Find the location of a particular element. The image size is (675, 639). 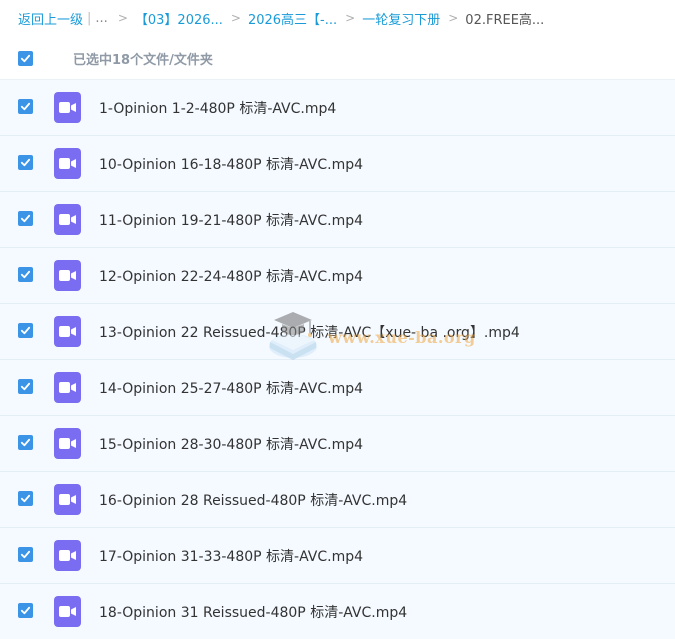

file-row: 17-Opinion 31-33-480P 标清-AVC.mp4 is located at coordinates (337, 555).